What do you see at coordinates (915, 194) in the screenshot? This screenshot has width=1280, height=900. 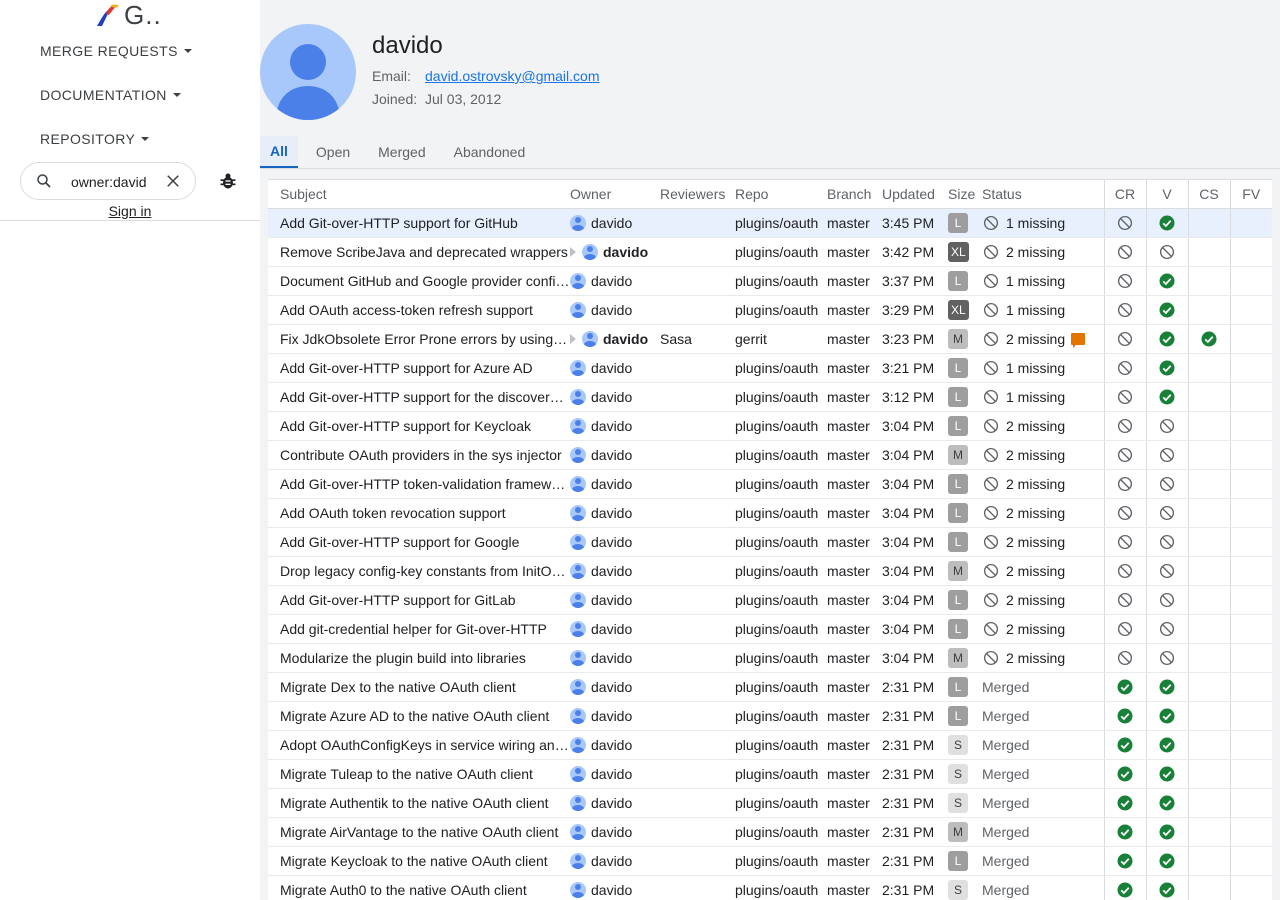 I see `header-updated: Updated` at bounding box center [915, 194].